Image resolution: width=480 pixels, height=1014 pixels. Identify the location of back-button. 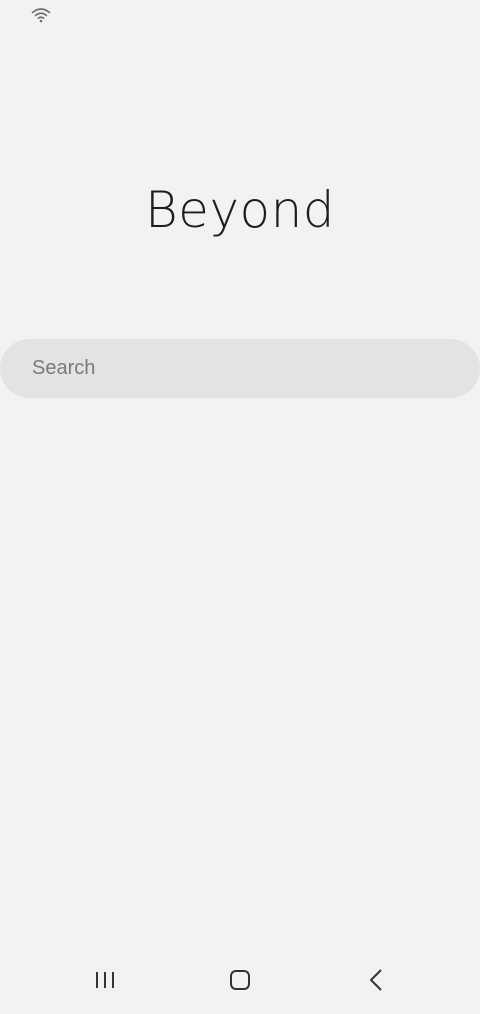
(376, 982).